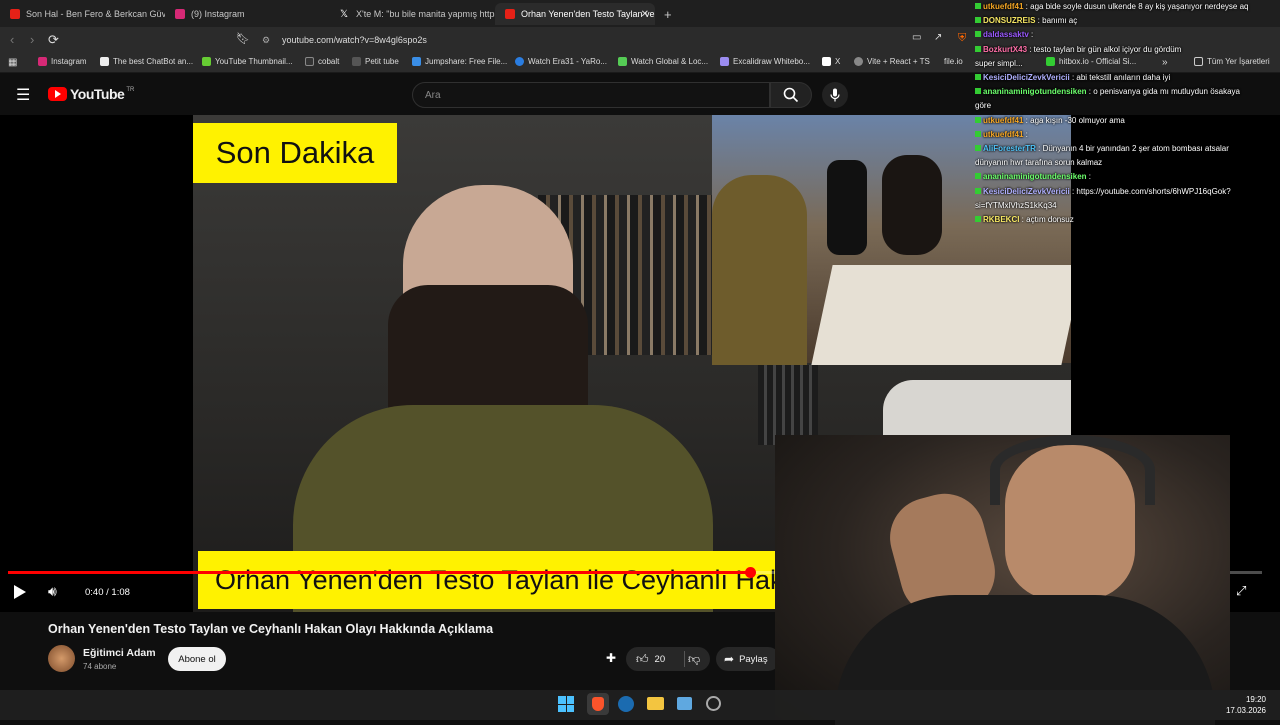 This screenshot has width=1280, height=725. Describe the element at coordinates (62, 61) in the screenshot. I see `bookmark-instagram: Instagram` at that location.